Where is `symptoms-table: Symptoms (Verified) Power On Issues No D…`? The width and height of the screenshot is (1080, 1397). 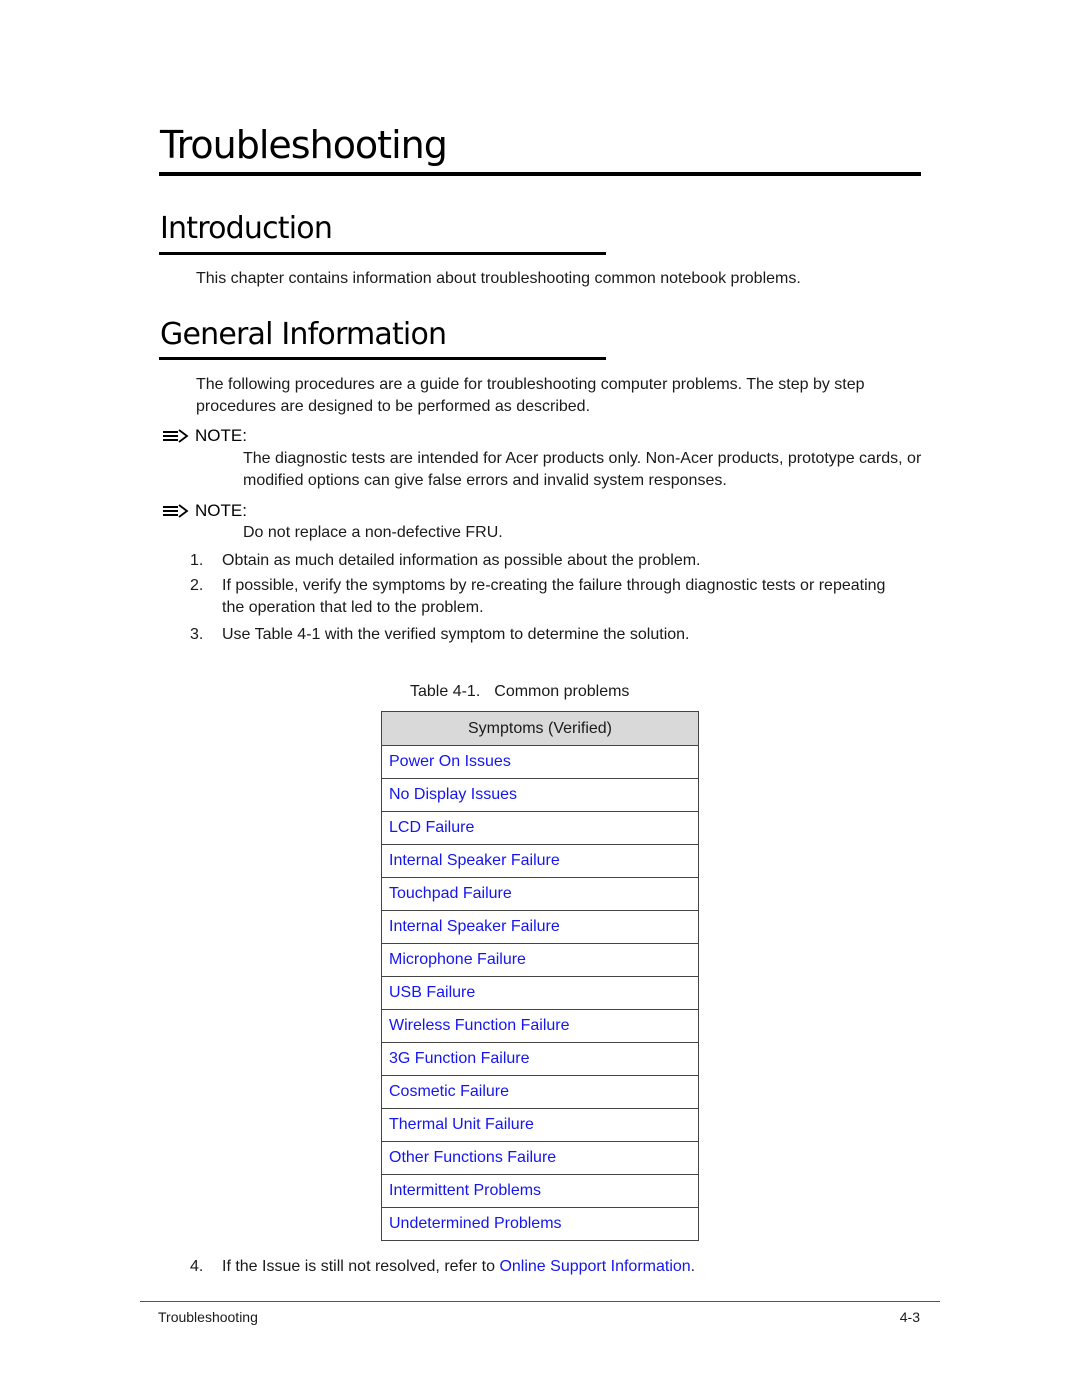 symptoms-table: Symptoms (Verified) Power On Issues No D… is located at coordinates (540, 976).